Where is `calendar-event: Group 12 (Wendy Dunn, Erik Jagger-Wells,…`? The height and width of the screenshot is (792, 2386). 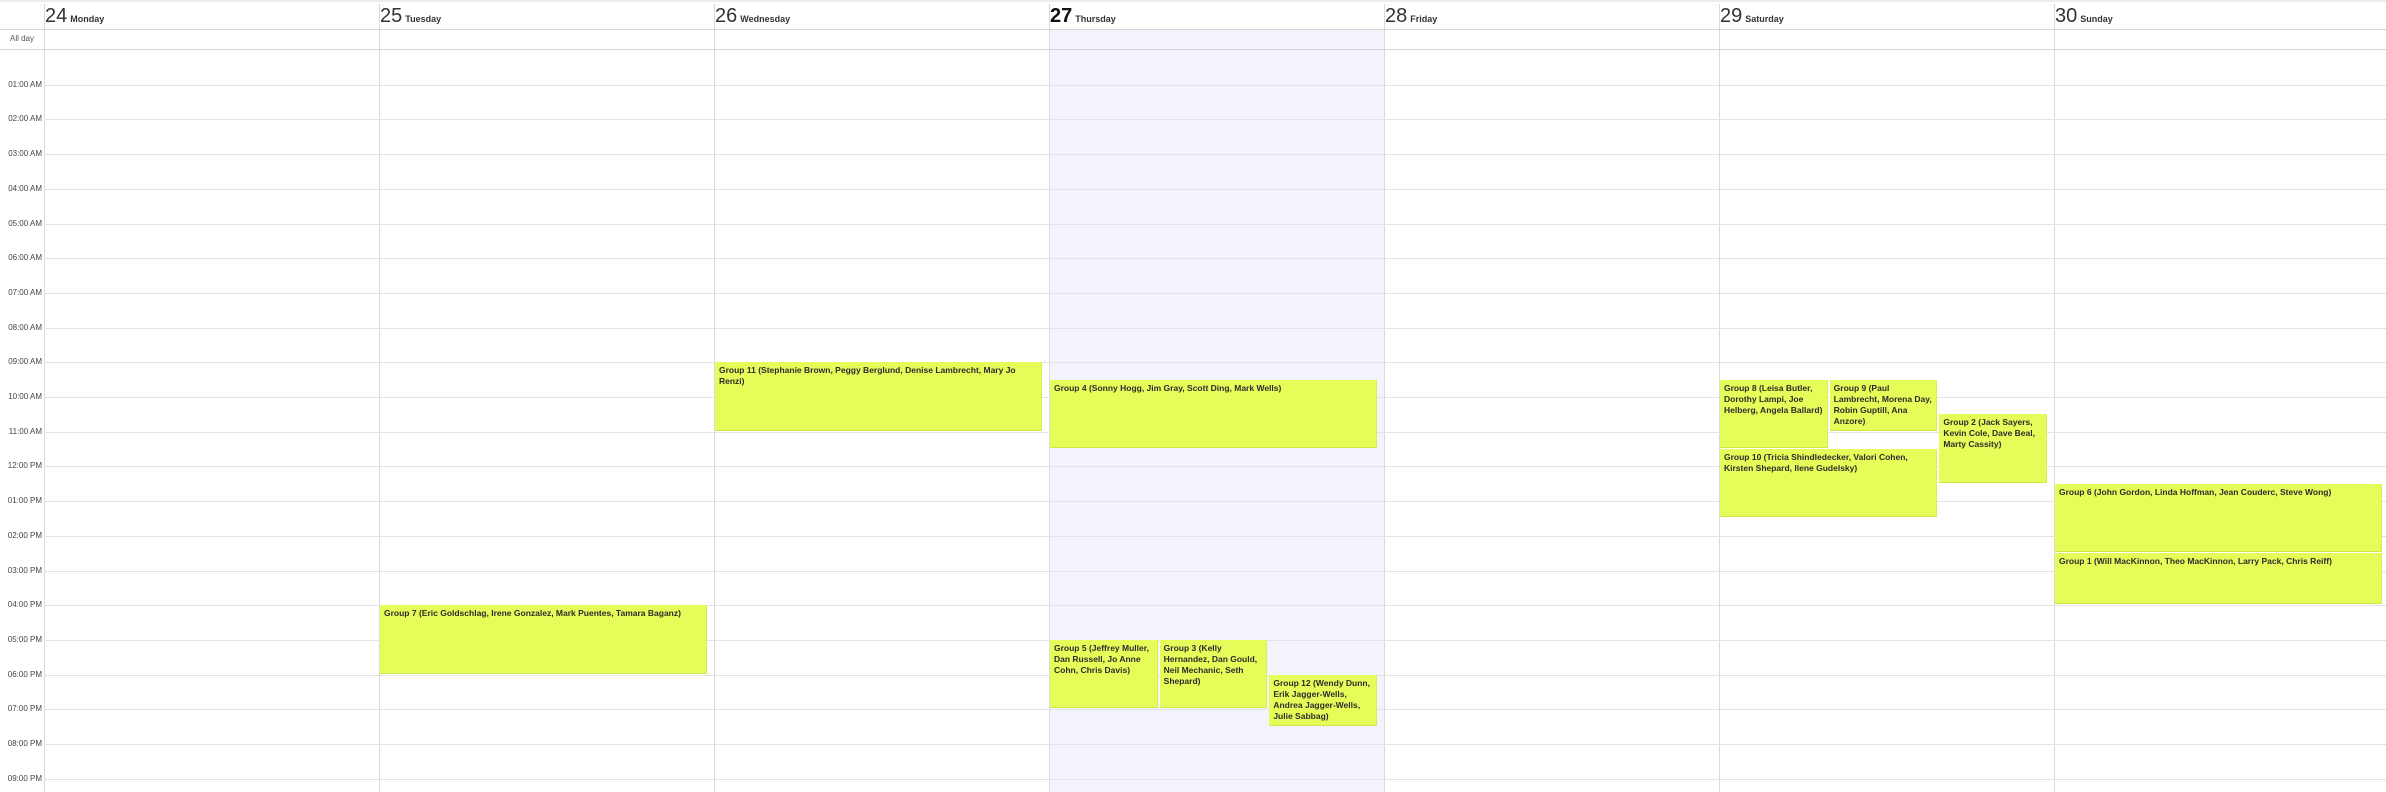
calendar-event: Group 12 (Wendy Dunn, Erik Jagger-Wells,… is located at coordinates (1323, 700).